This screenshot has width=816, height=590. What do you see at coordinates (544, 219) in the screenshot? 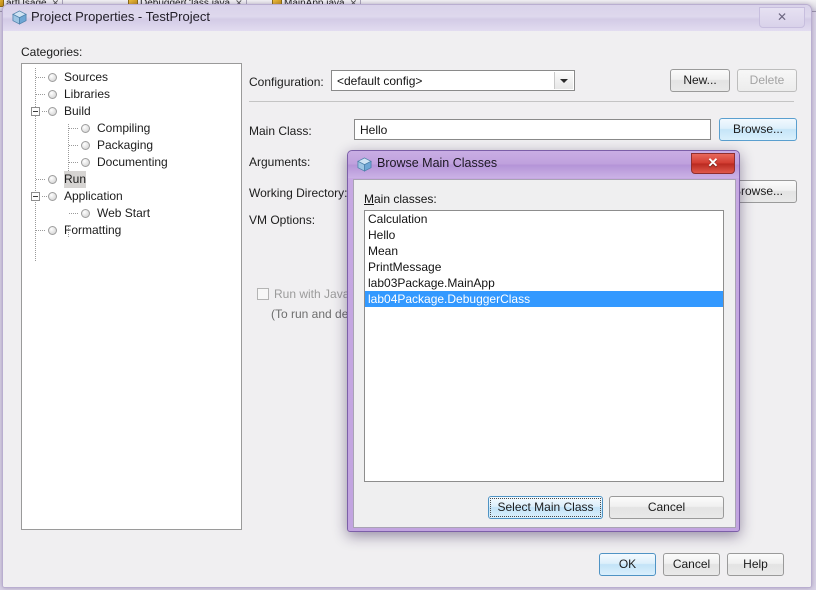
I see `list-item: Calculation` at bounding box center [544, 219].